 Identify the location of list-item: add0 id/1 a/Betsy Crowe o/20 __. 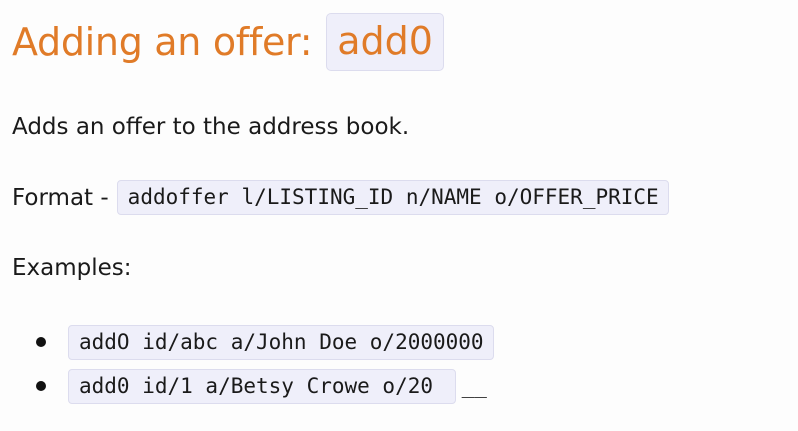
(253, 386).